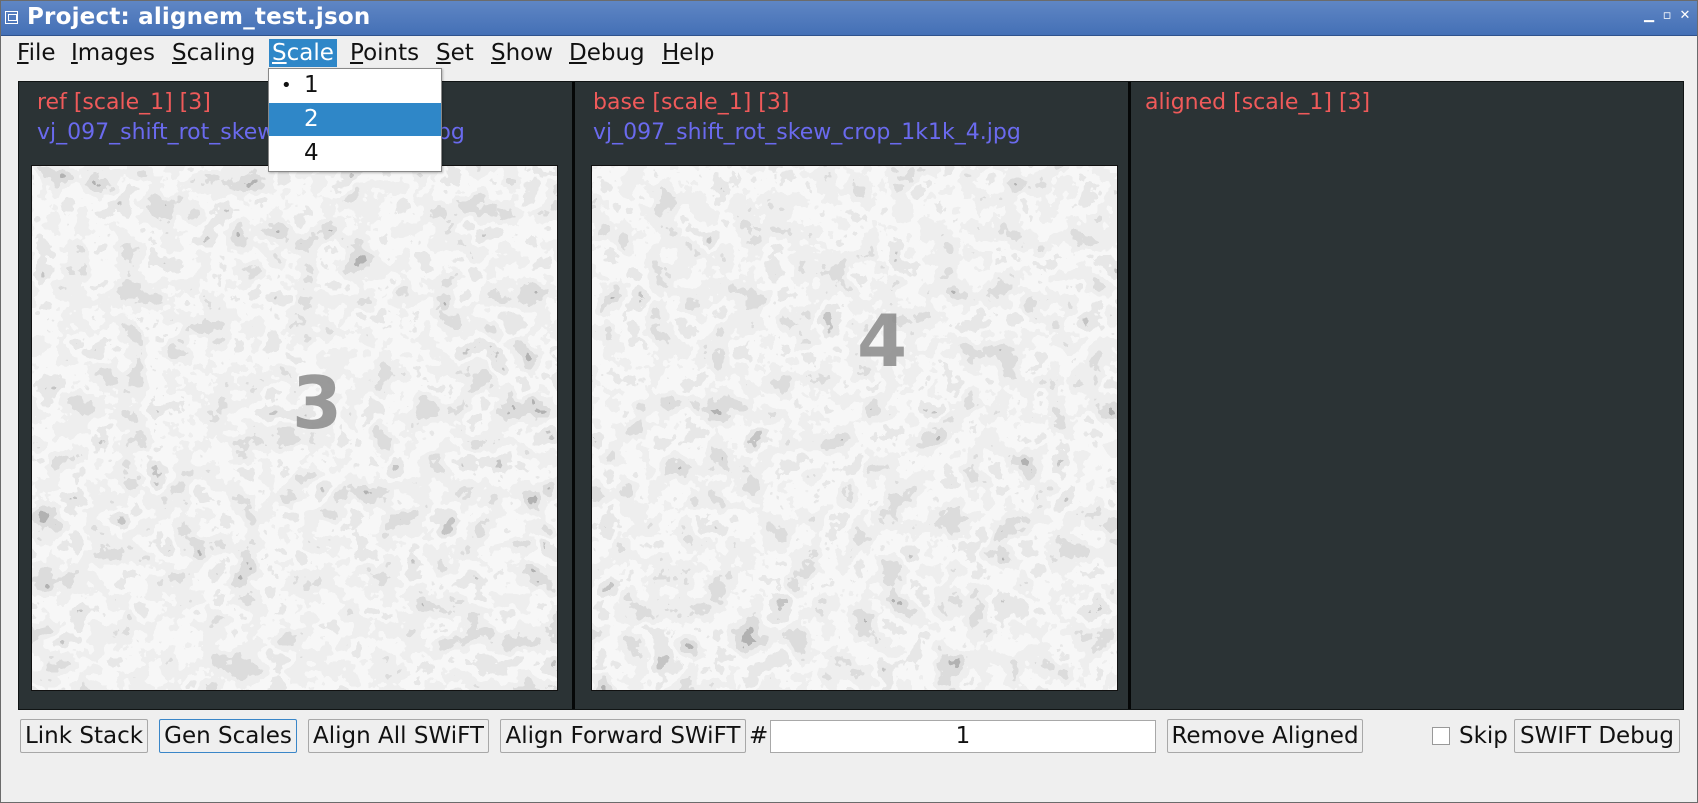  What do you see at coordinates (1258, 102) in the screenshot?
I see `aligned-panel-title: aligned [scale_1] [3]` at bounding box center [1258, 102].